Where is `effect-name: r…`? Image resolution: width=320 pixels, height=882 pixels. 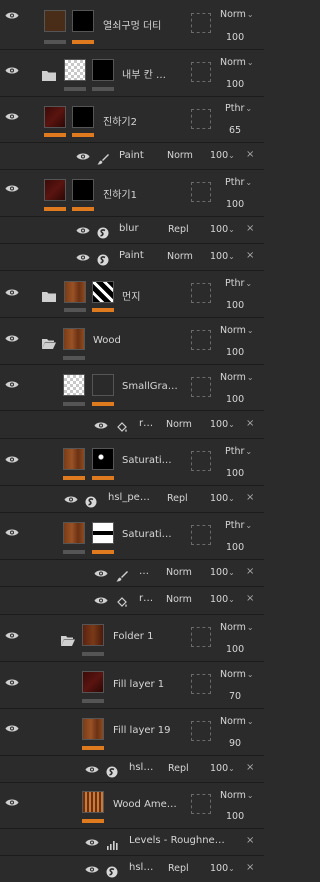 effect-name: r… is located at coordinates (151, 423).